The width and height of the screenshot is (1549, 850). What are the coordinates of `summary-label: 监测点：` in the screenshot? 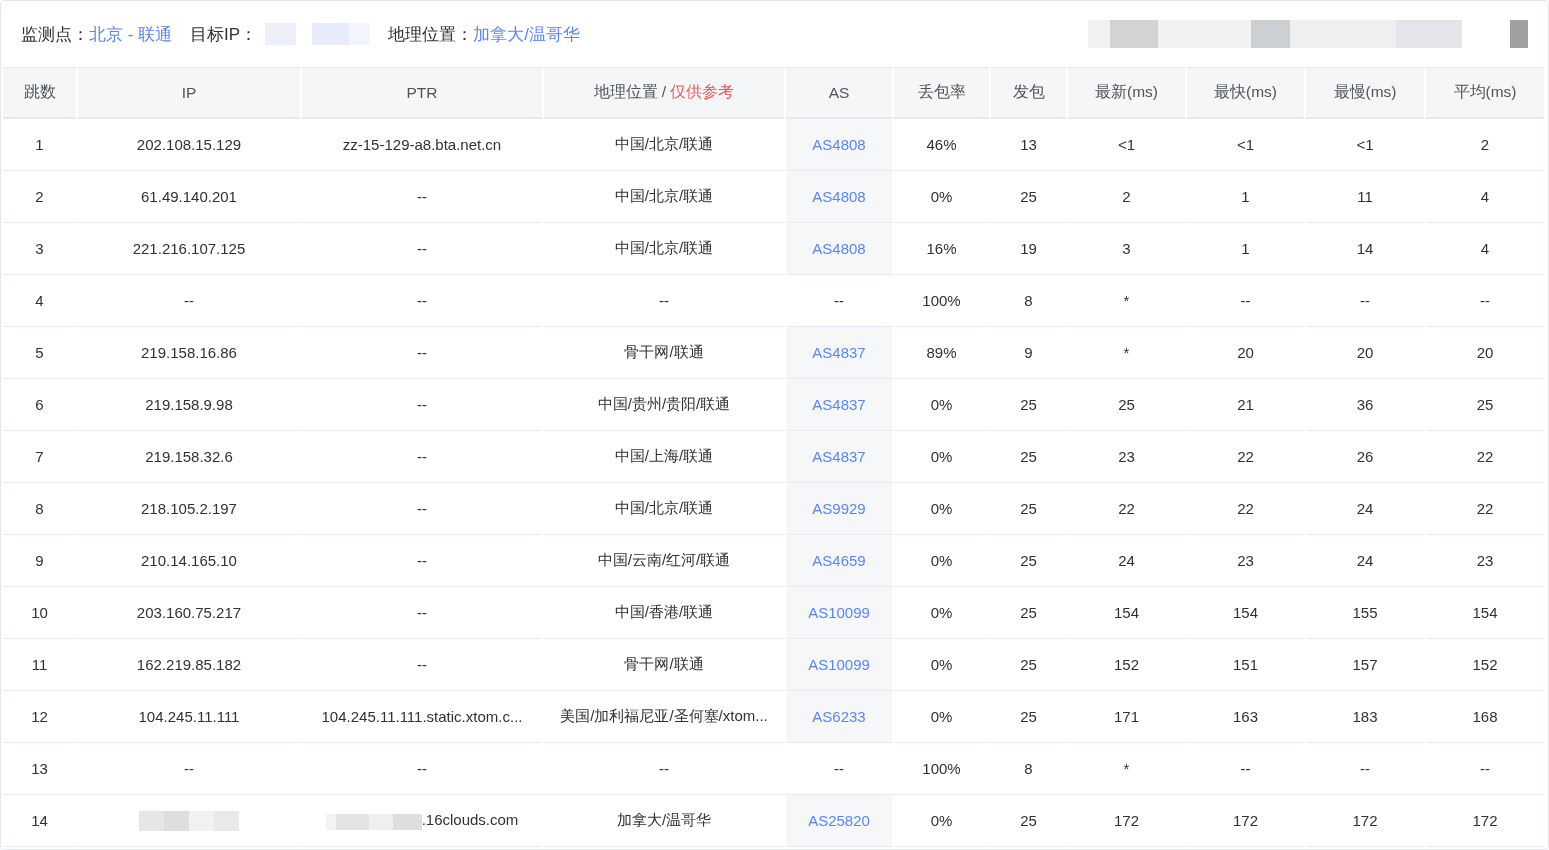 It's located at (55, 34).